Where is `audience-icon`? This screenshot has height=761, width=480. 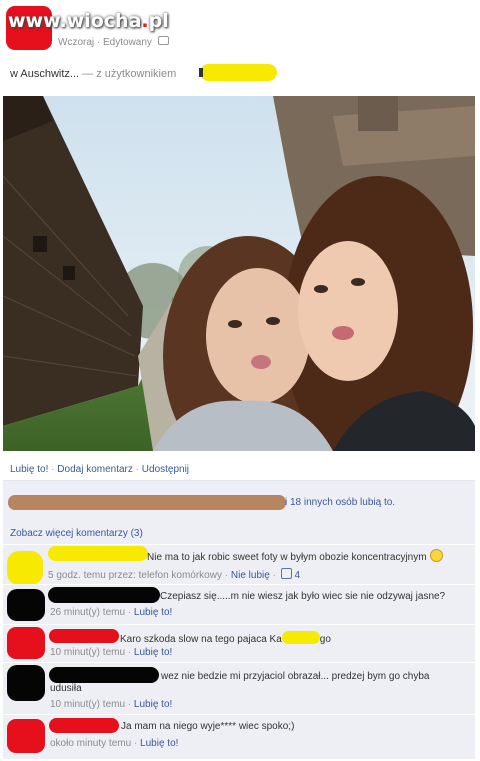 audience-icon is located at coordinates (163, 40).